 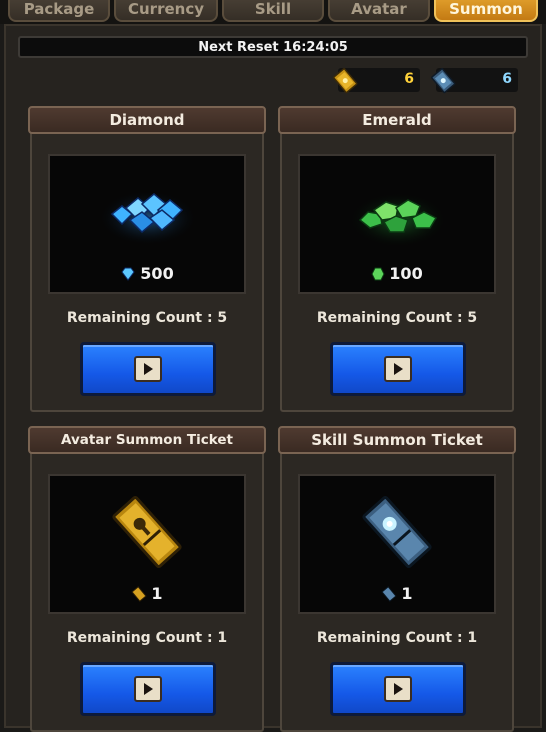 I want to click on price-value: 100, so click(x=406, y=273).